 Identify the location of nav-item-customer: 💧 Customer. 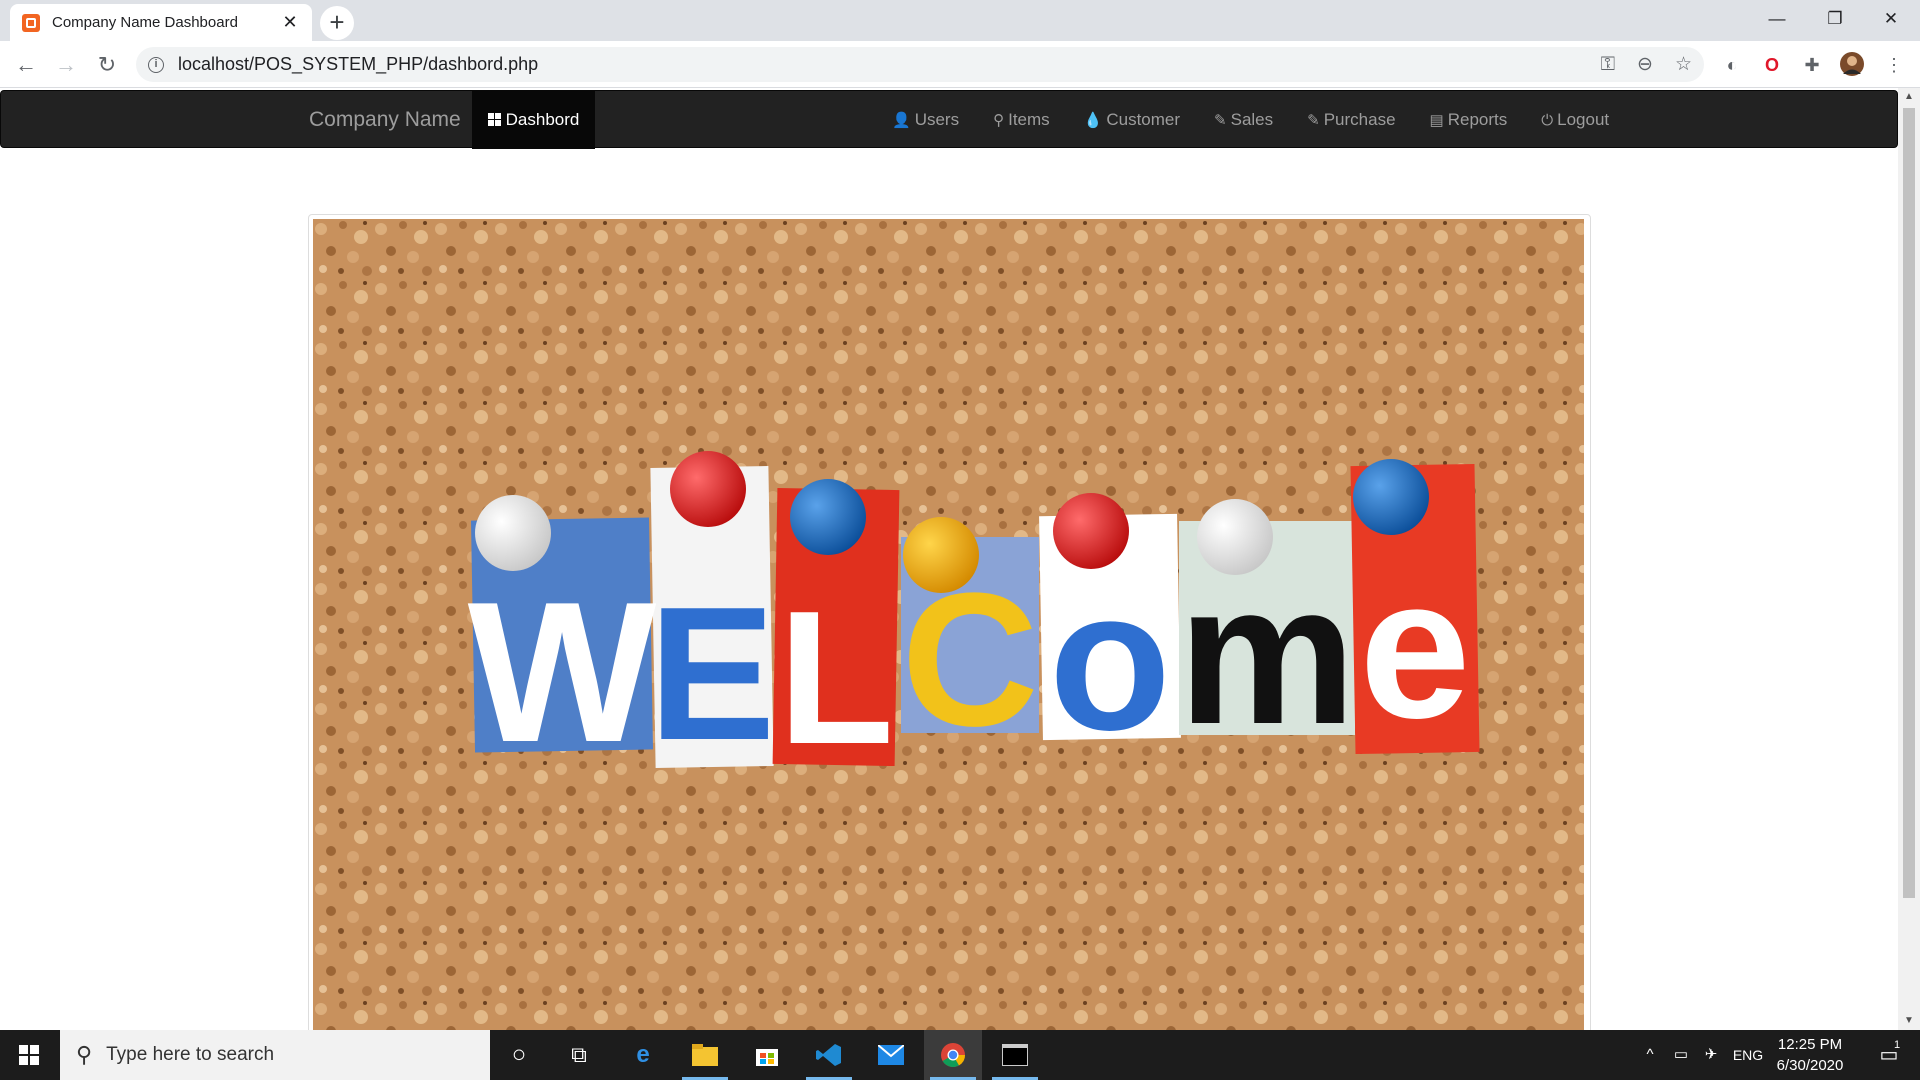
(1132, 120).